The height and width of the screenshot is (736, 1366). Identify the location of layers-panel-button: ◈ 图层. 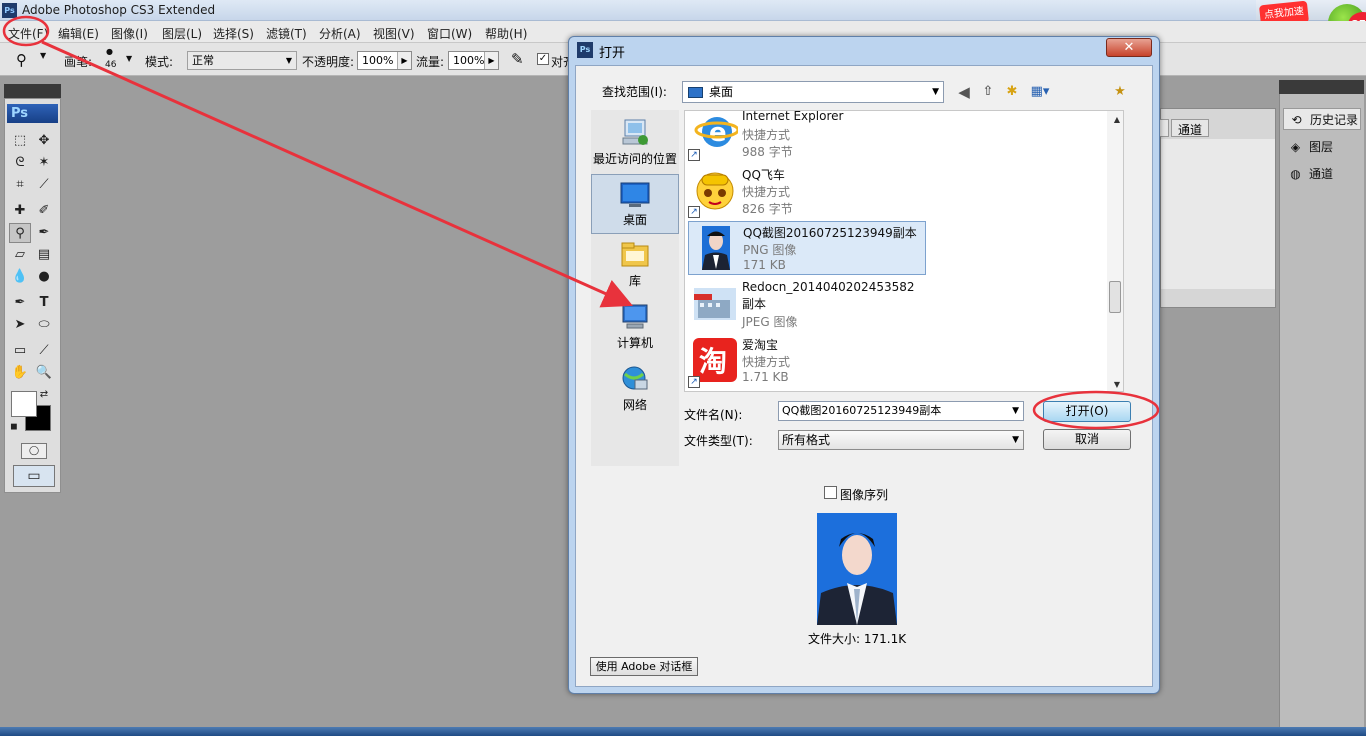
(1322, 147).